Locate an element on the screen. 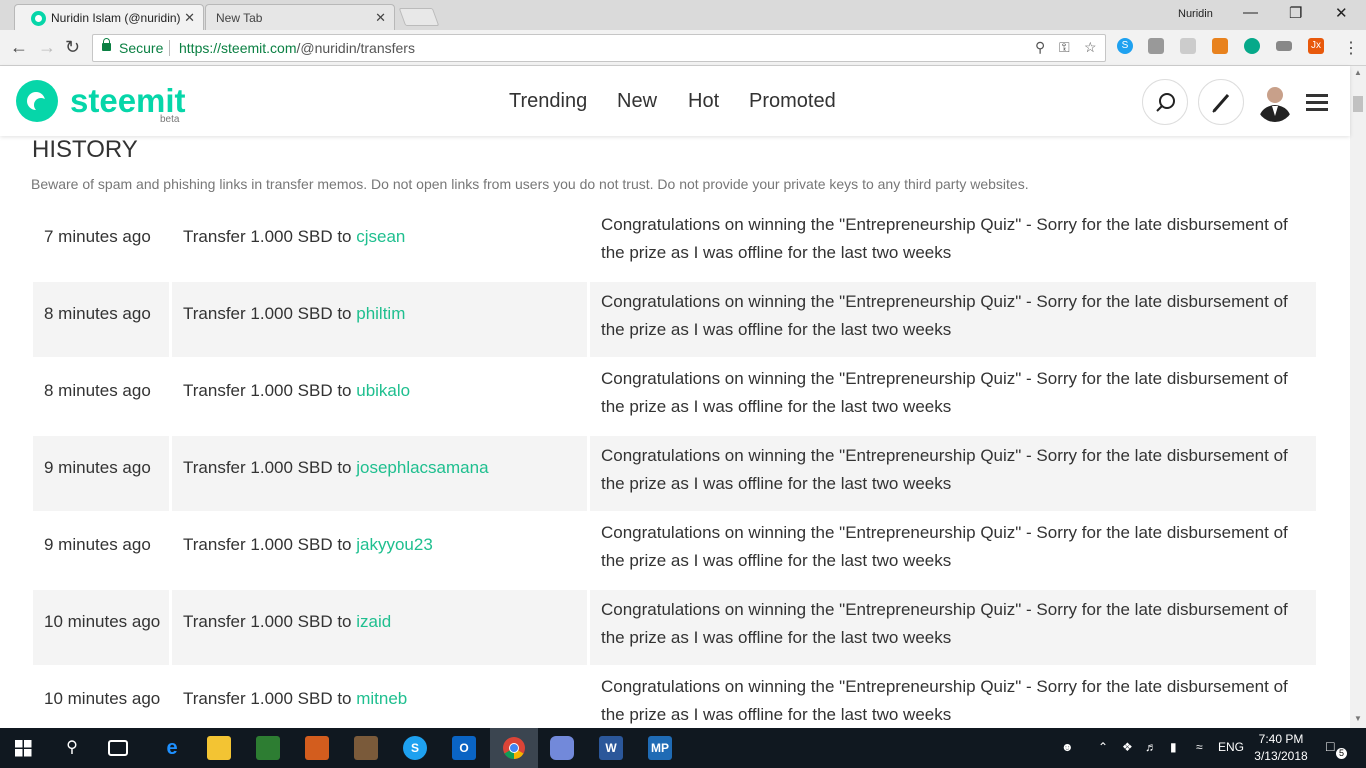 This screenshot has height=768, width=1366. description-cell: Transfer 1.000 SBD to jakyyou23 is located at coordinates (379, 550).